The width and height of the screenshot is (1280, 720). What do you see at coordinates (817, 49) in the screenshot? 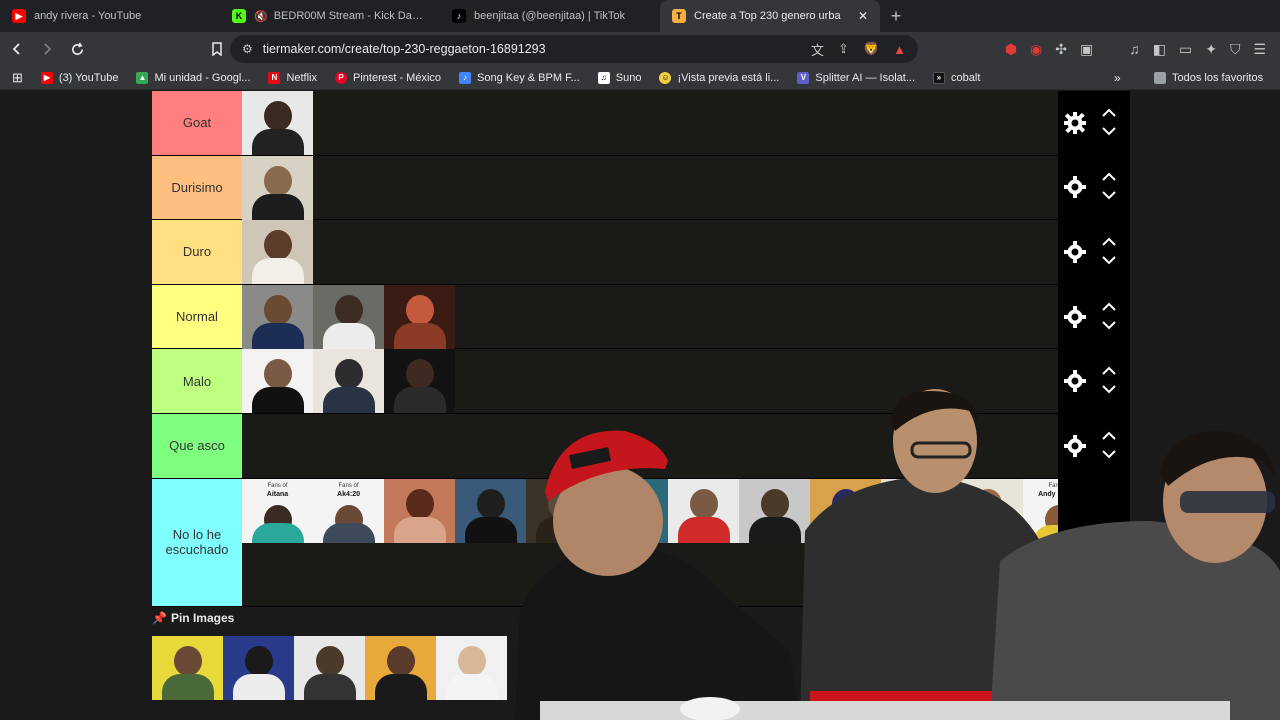
I see `translate-icon: 文` at bounding box center [817, 49].